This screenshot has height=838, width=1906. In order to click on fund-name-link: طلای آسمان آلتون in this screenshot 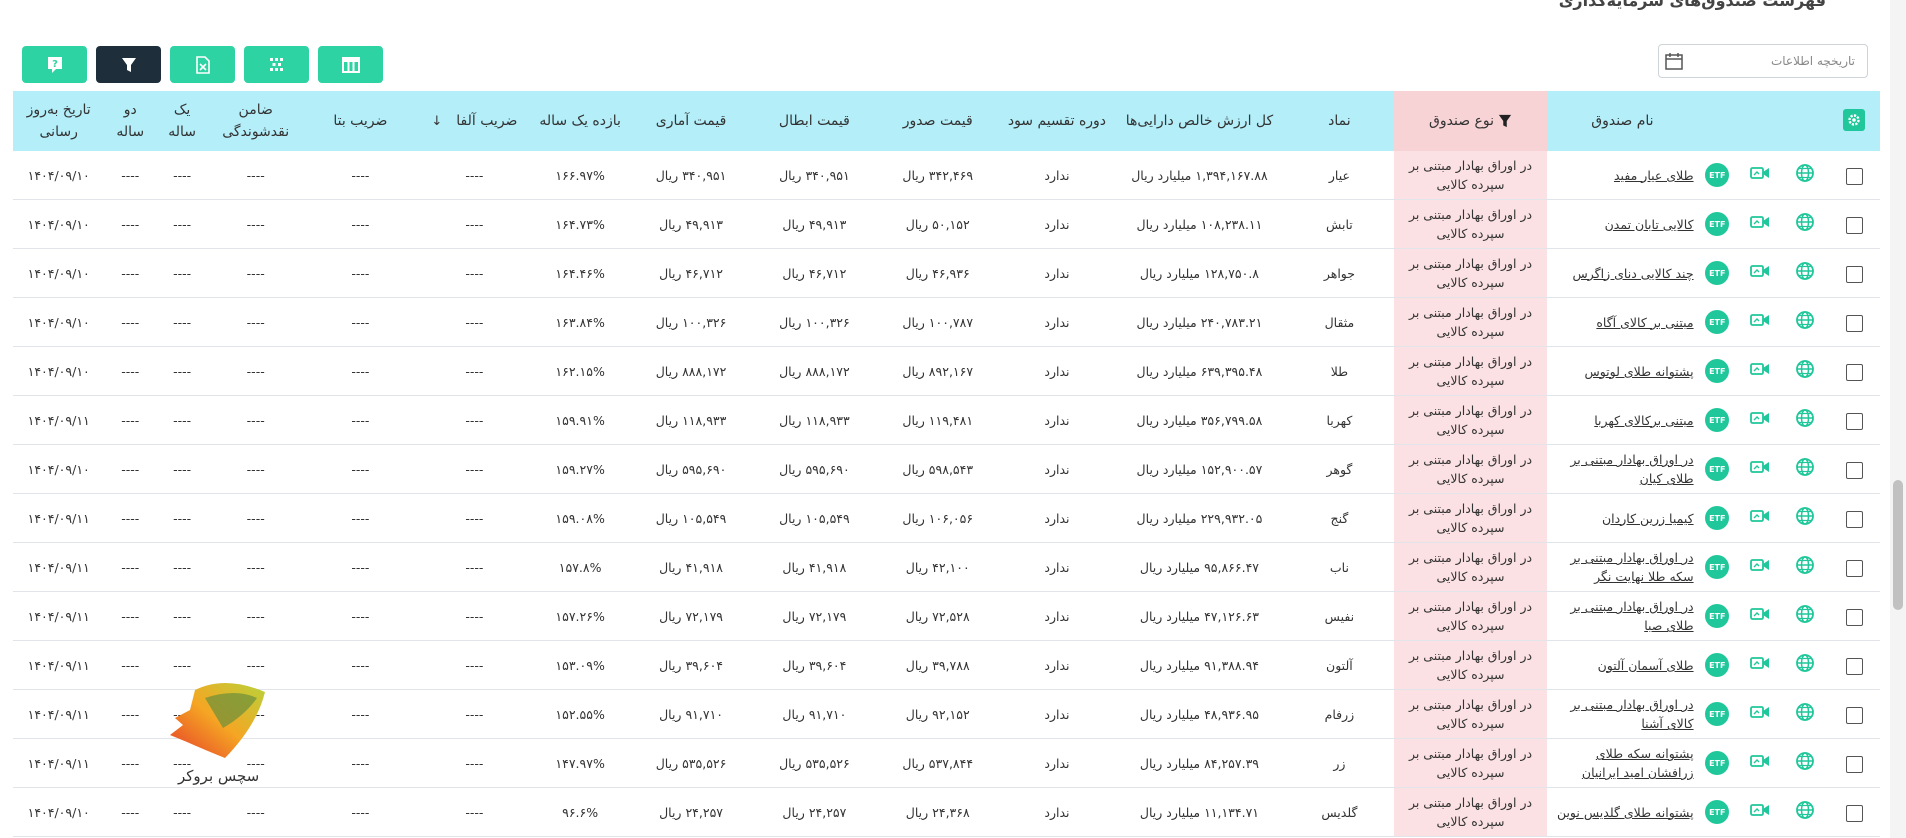, I will do `click(1646, 665)`.